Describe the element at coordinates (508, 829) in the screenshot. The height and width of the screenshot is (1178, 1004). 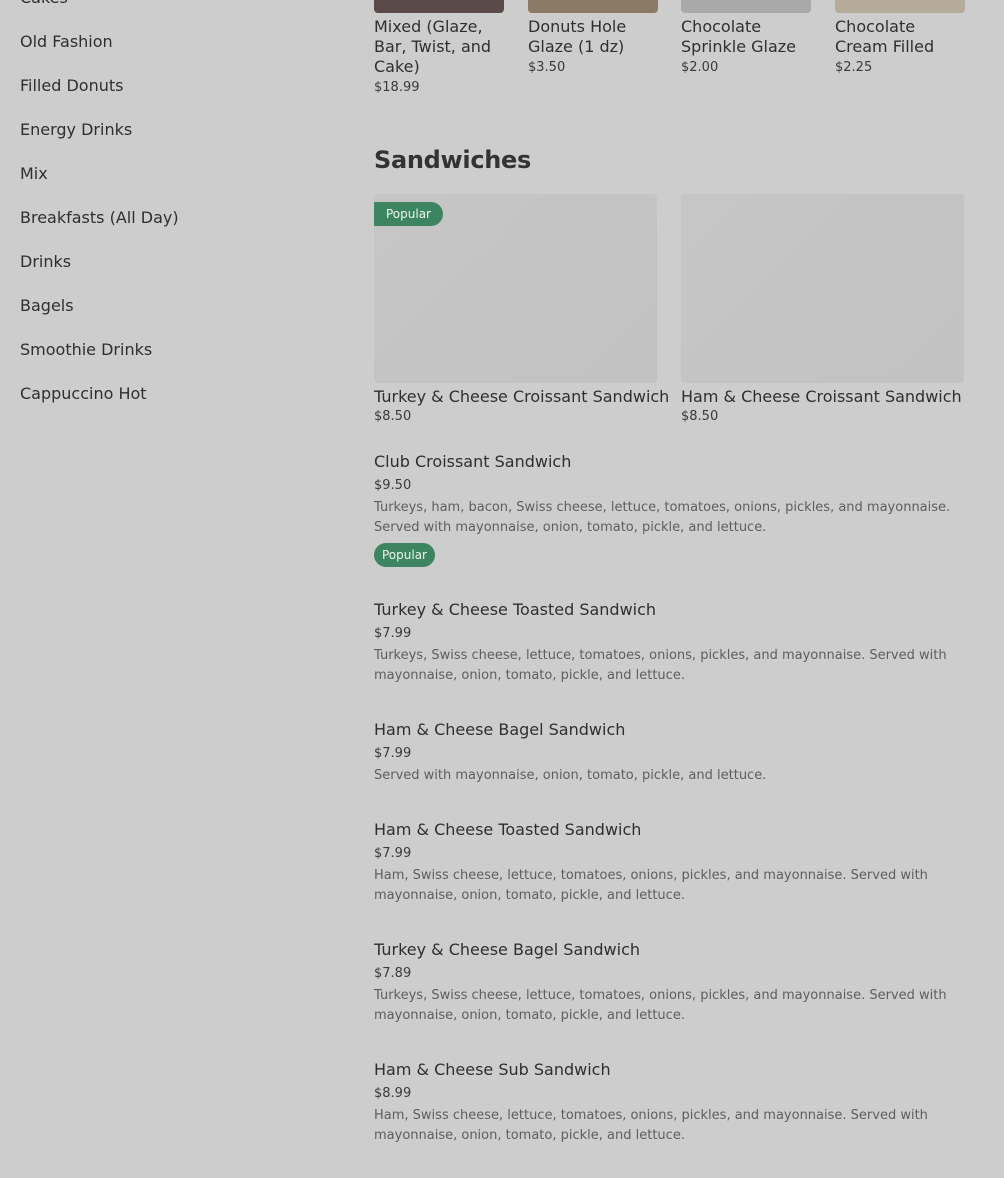
I see `item-name: Ham & Cheese Toasted Sandwich` at that location.